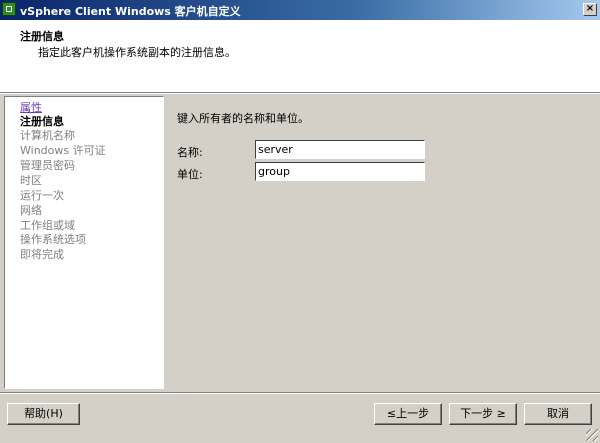 This screenshot has width=600, height=443. What do you see at coordinates (137, 52) in the screenshot?
I see `header-subtitle: 指定此客户机操作系统副本的注册信息。` at bounding box center [137, 52].